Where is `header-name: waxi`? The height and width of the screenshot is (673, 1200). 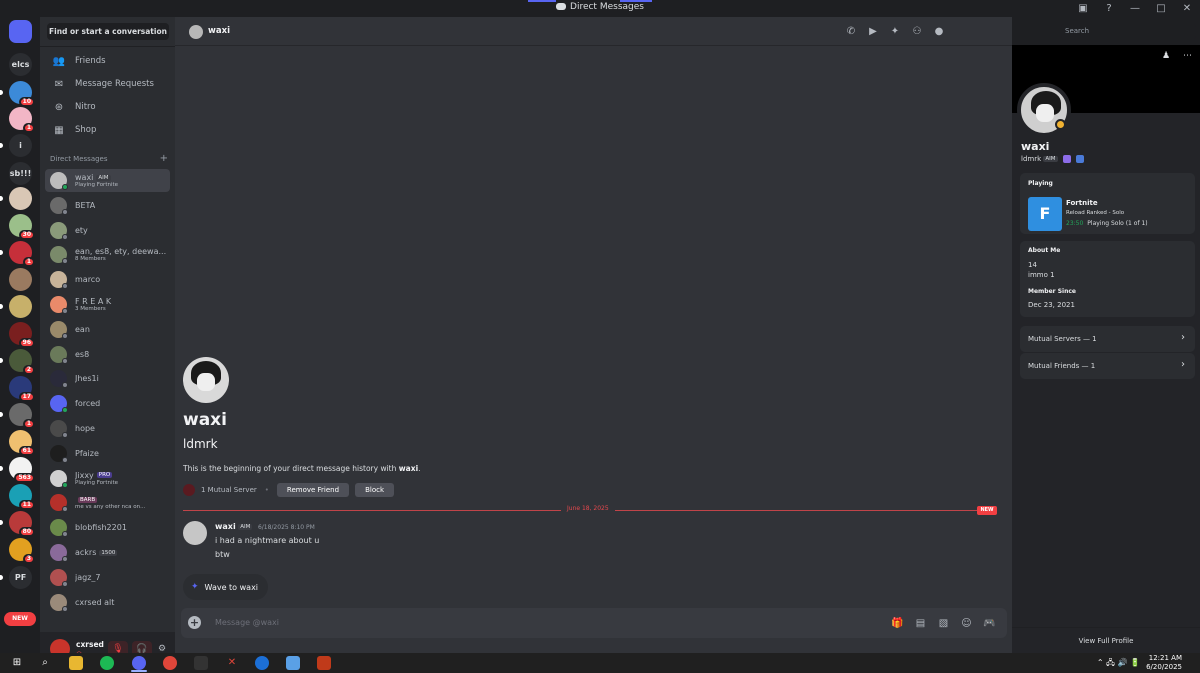 header-name: waxi is located at coordinates (219, 31).